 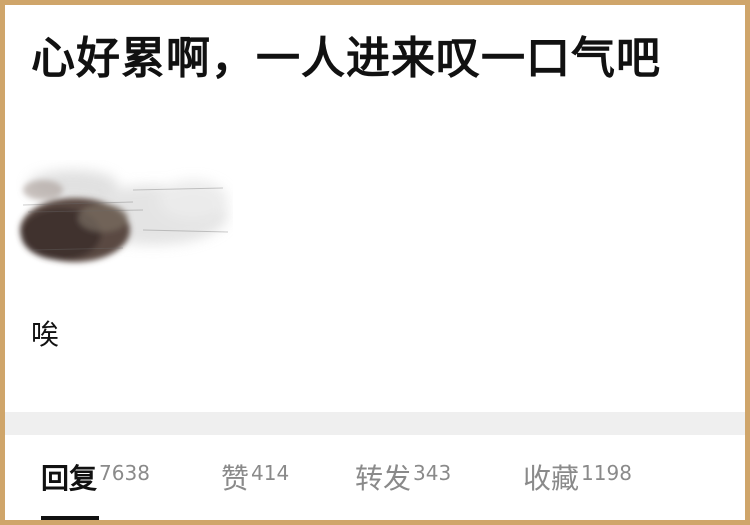 What do you see at coordinates (123, 217) in the screenshot?
I see `author-avatar` at bounding box center [123, 217].